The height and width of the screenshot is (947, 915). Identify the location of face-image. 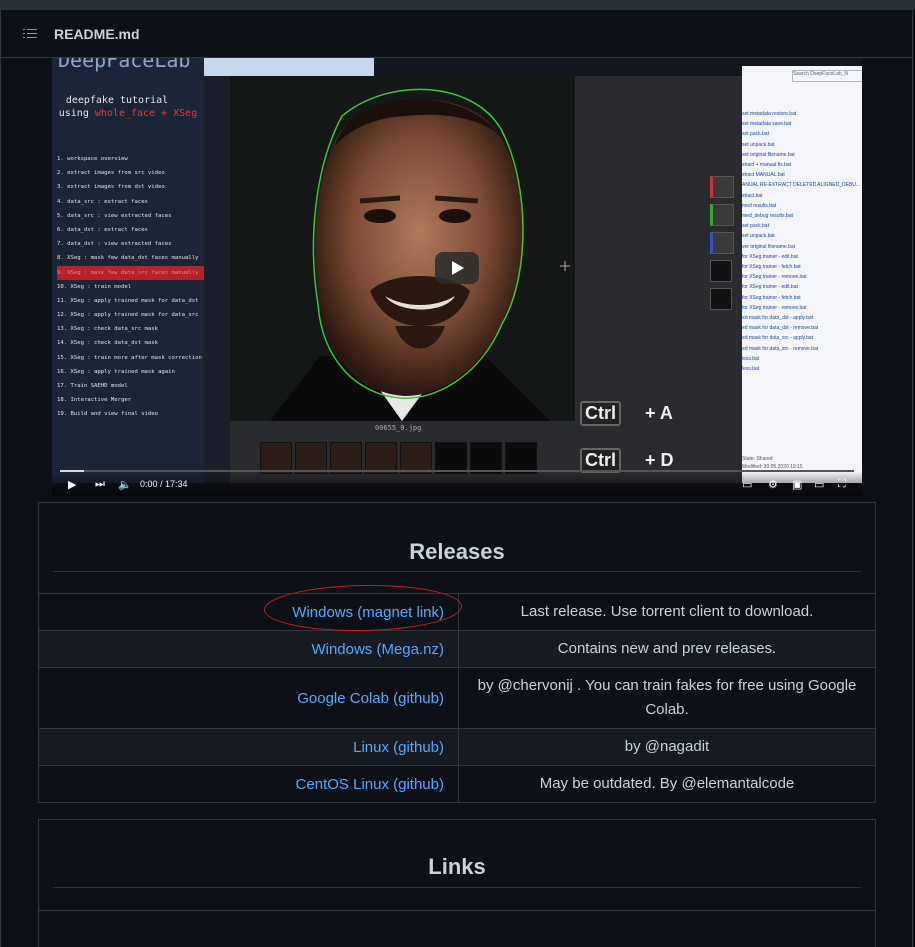
(402, 248).